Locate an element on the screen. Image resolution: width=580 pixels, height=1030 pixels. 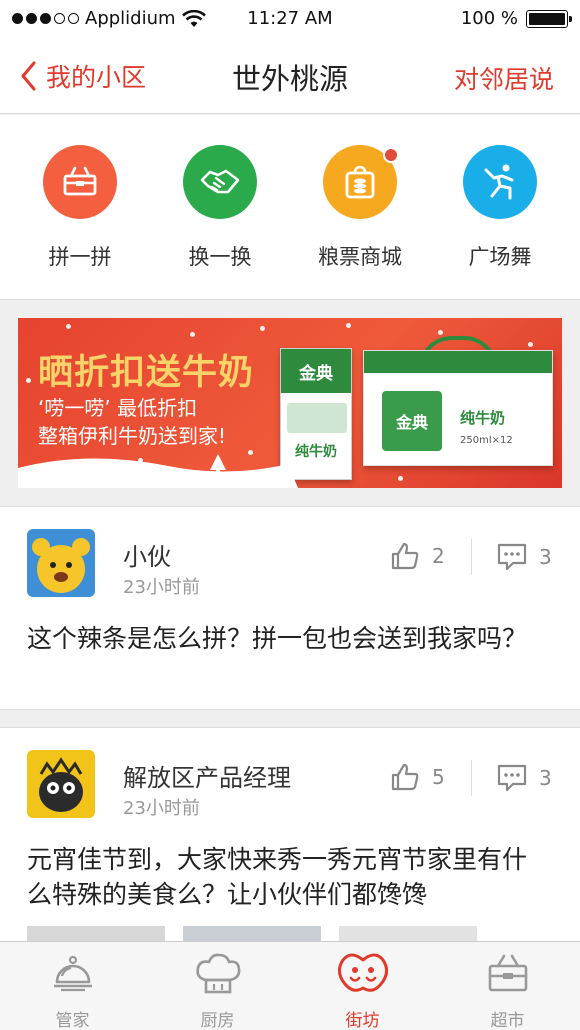
like-count: 2 is located at coordinates (438, 556).